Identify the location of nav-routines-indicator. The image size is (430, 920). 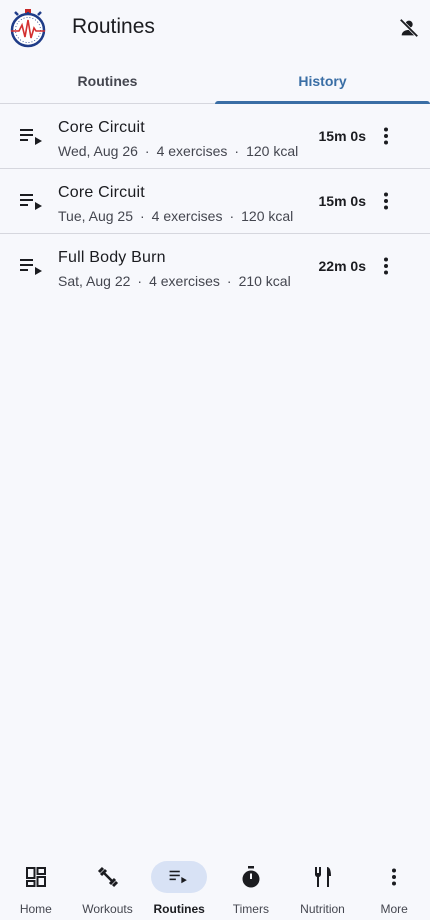
(179, 877).